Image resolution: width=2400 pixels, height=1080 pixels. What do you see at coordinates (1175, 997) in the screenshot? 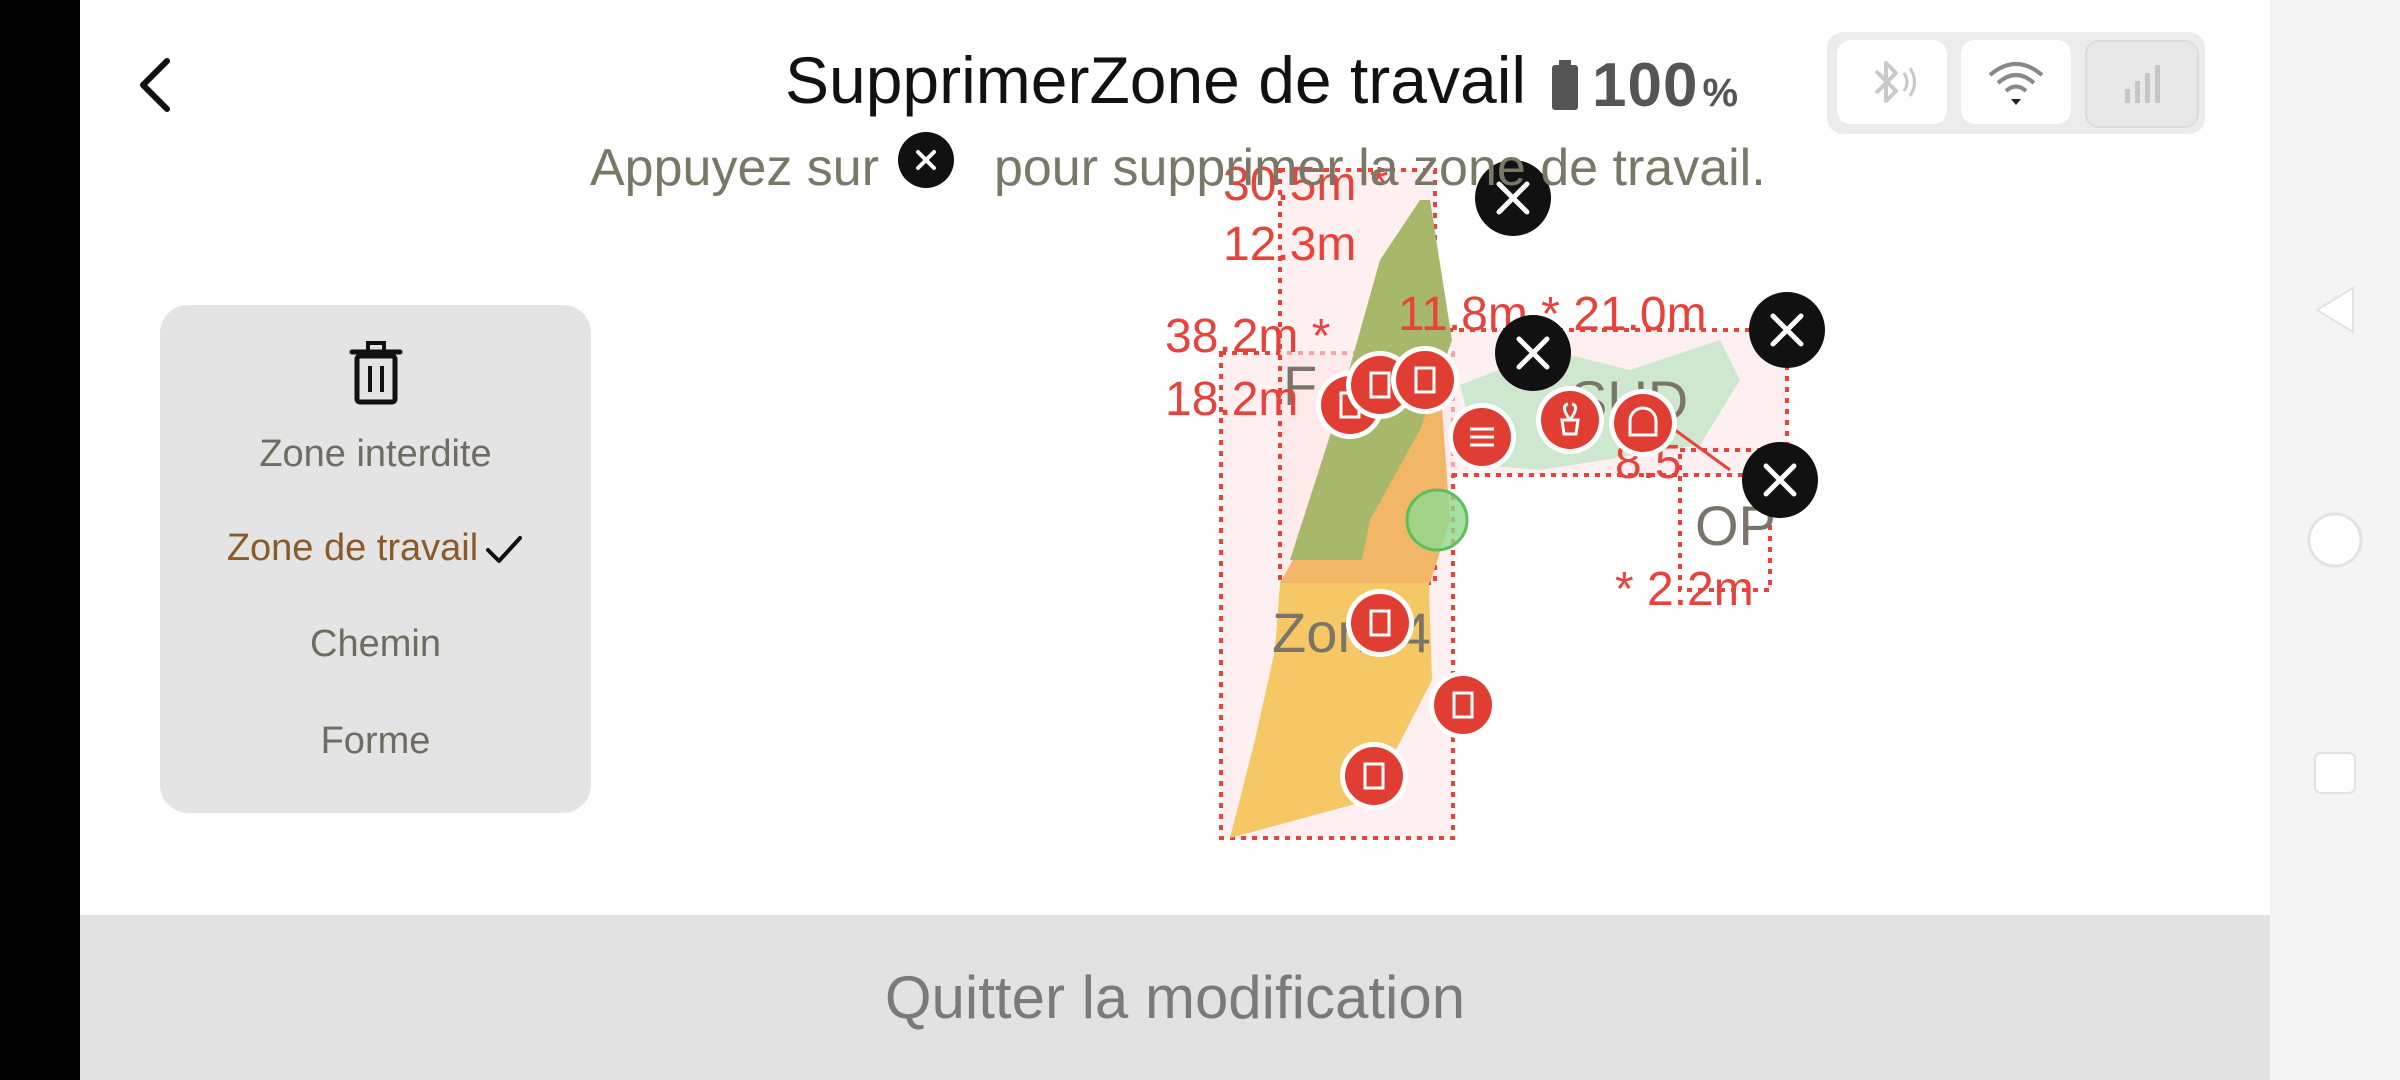
I see `quit-edit-button: Quitter la modification` at bounding box center [1175, 997].